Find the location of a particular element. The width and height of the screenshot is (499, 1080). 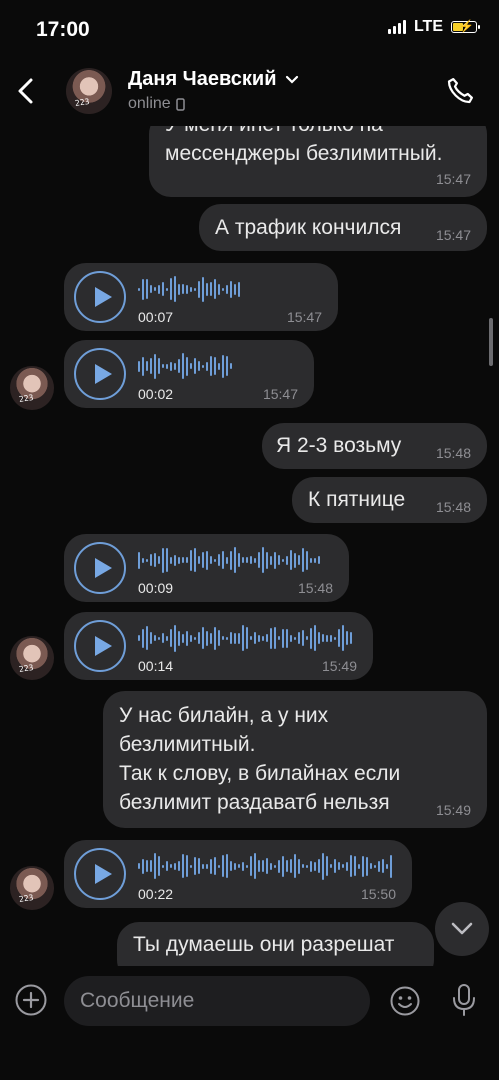

voice-duration: 00:14 is located at coordinates (156, 666).